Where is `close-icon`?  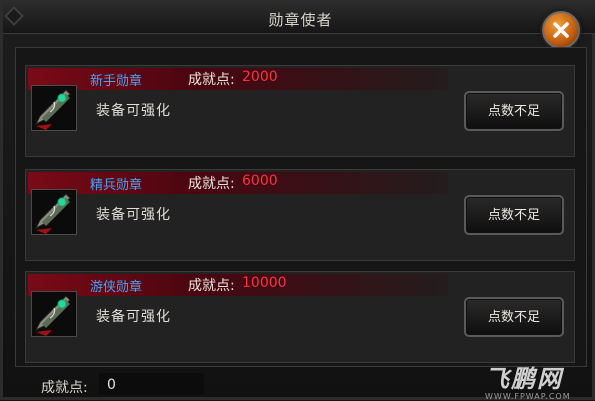
close-icon is located at coordinates (561, 30).